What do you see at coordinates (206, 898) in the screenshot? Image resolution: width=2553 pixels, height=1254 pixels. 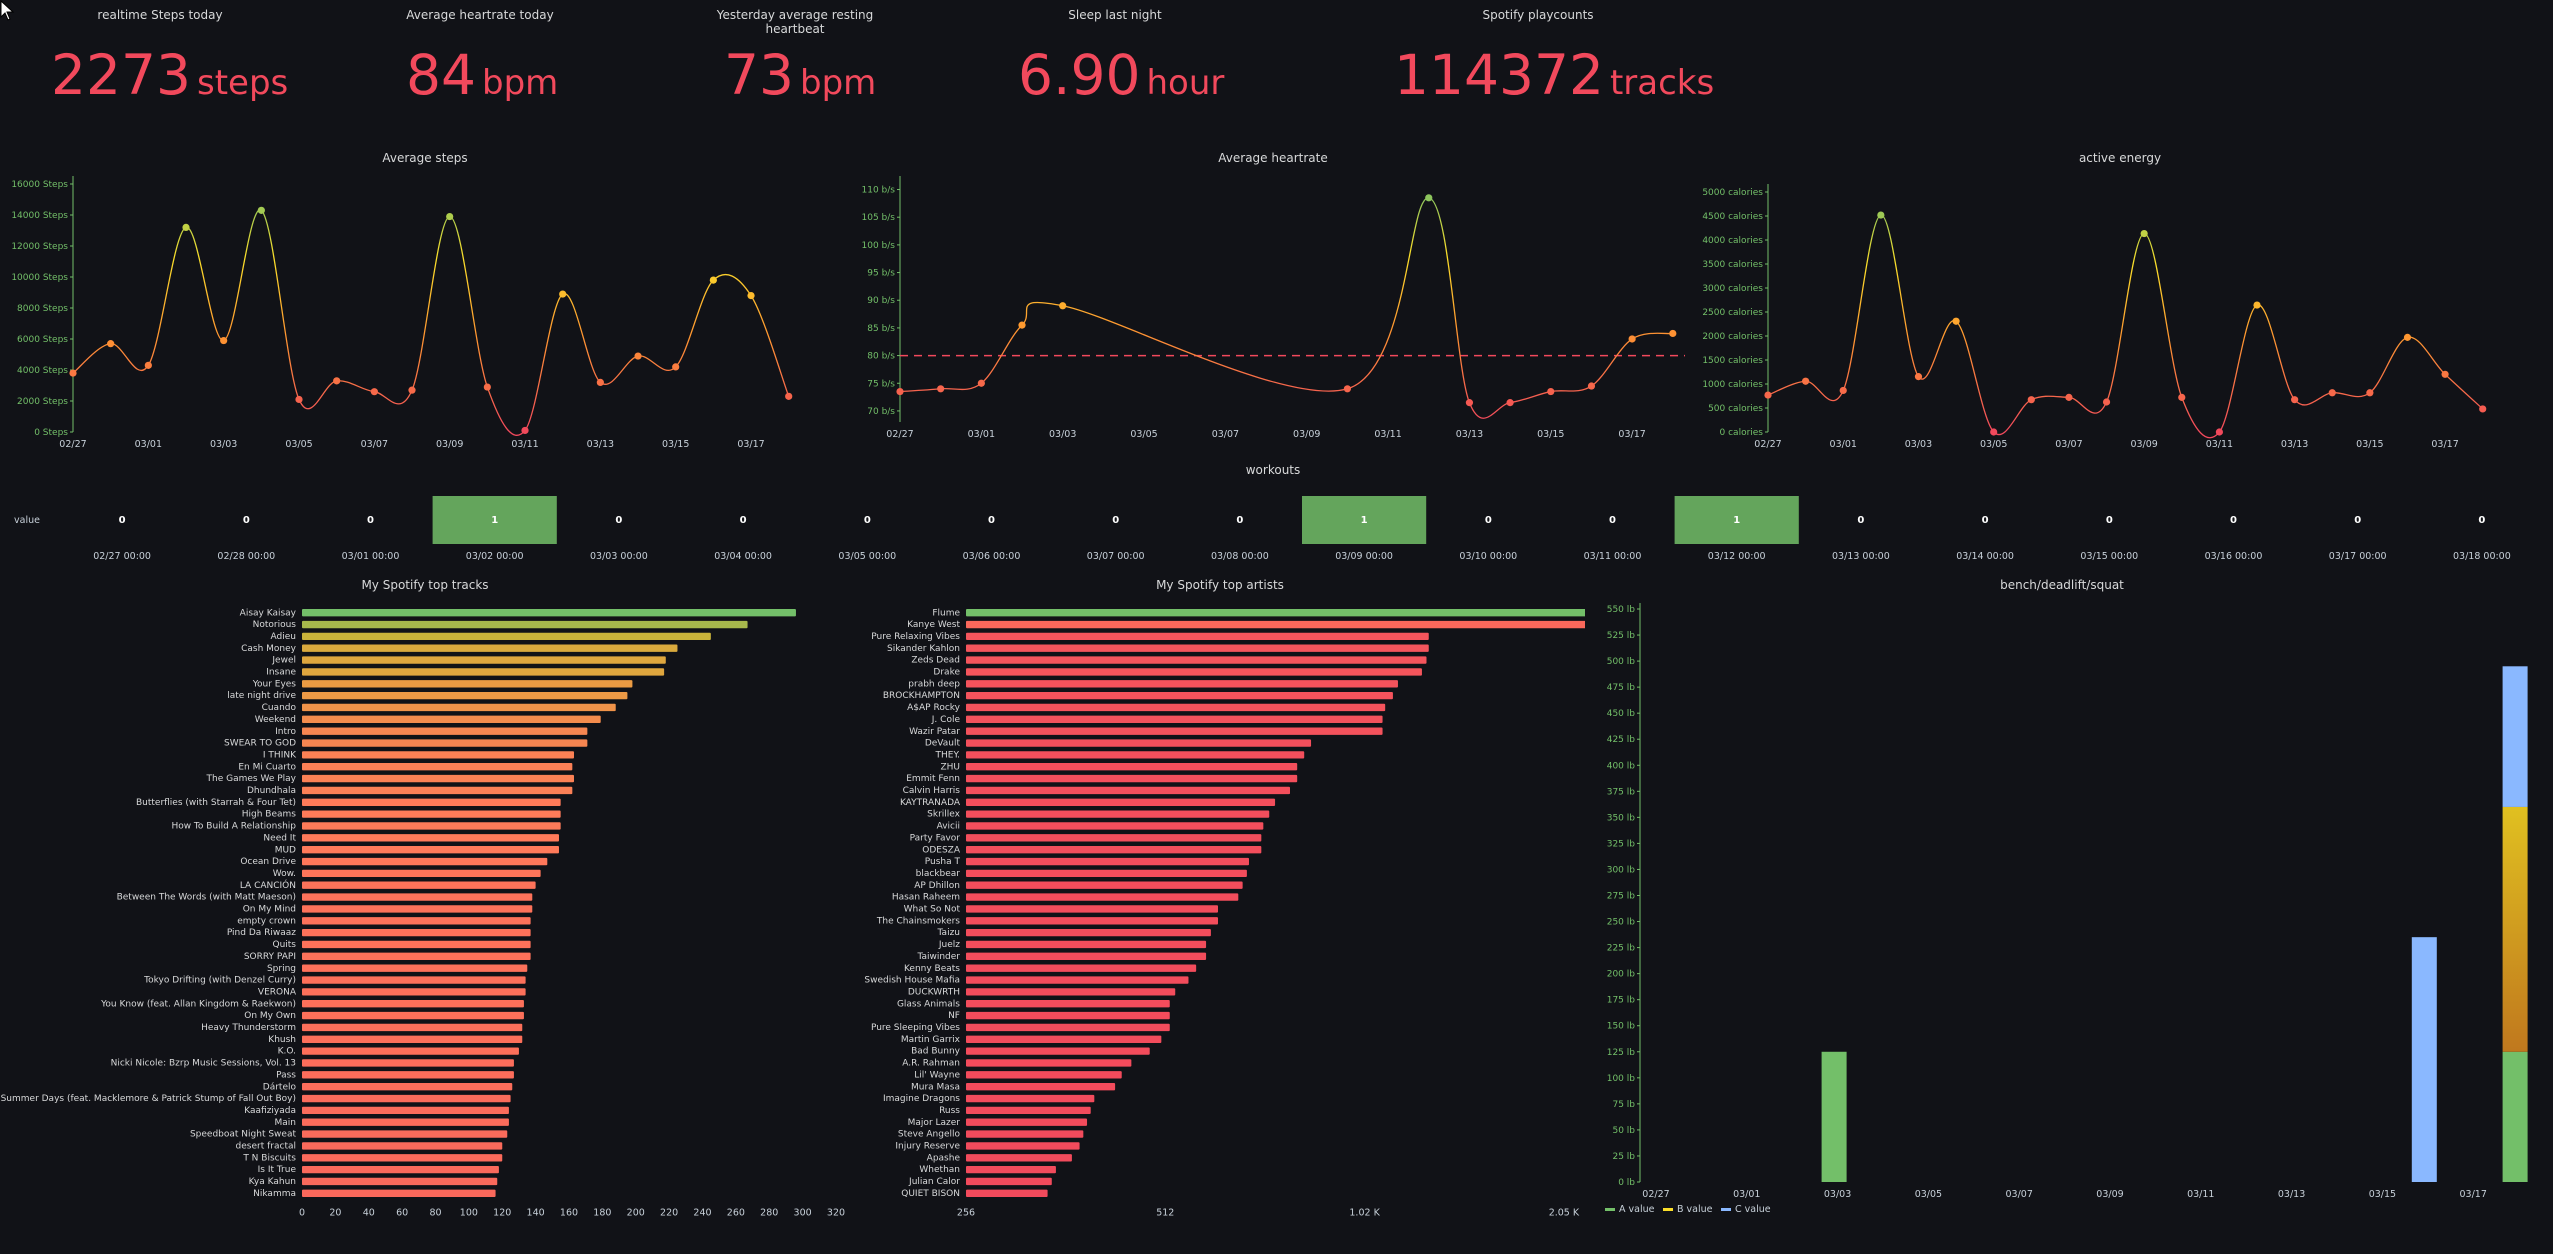 I see `bar-label: Between The Words (with Matt Maeson)` at bounding box center [206, 898].